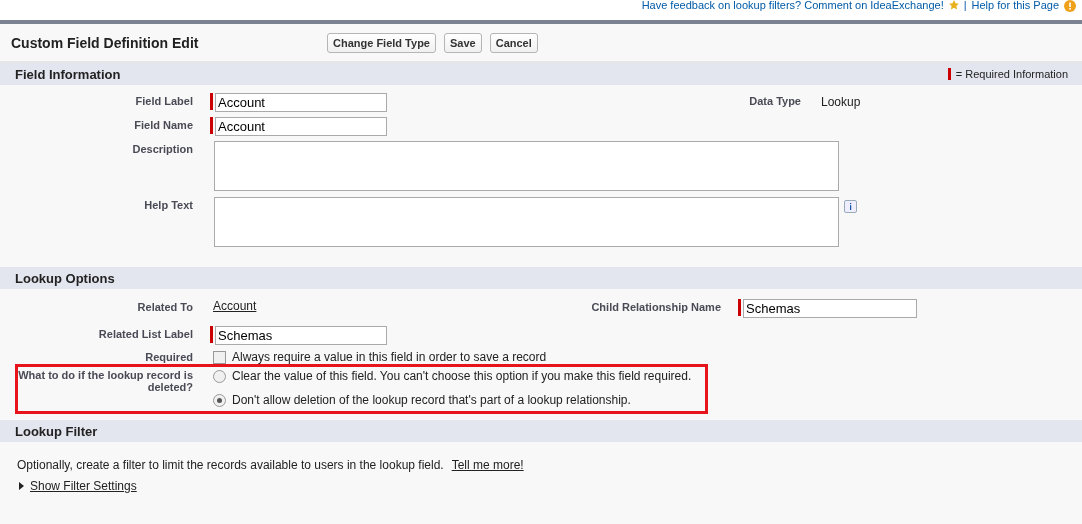  What do you see at coordinates (381, 42) in the screenshot?
I see `toolbar-button: Change Field Type` at bounding box center [381, 42].